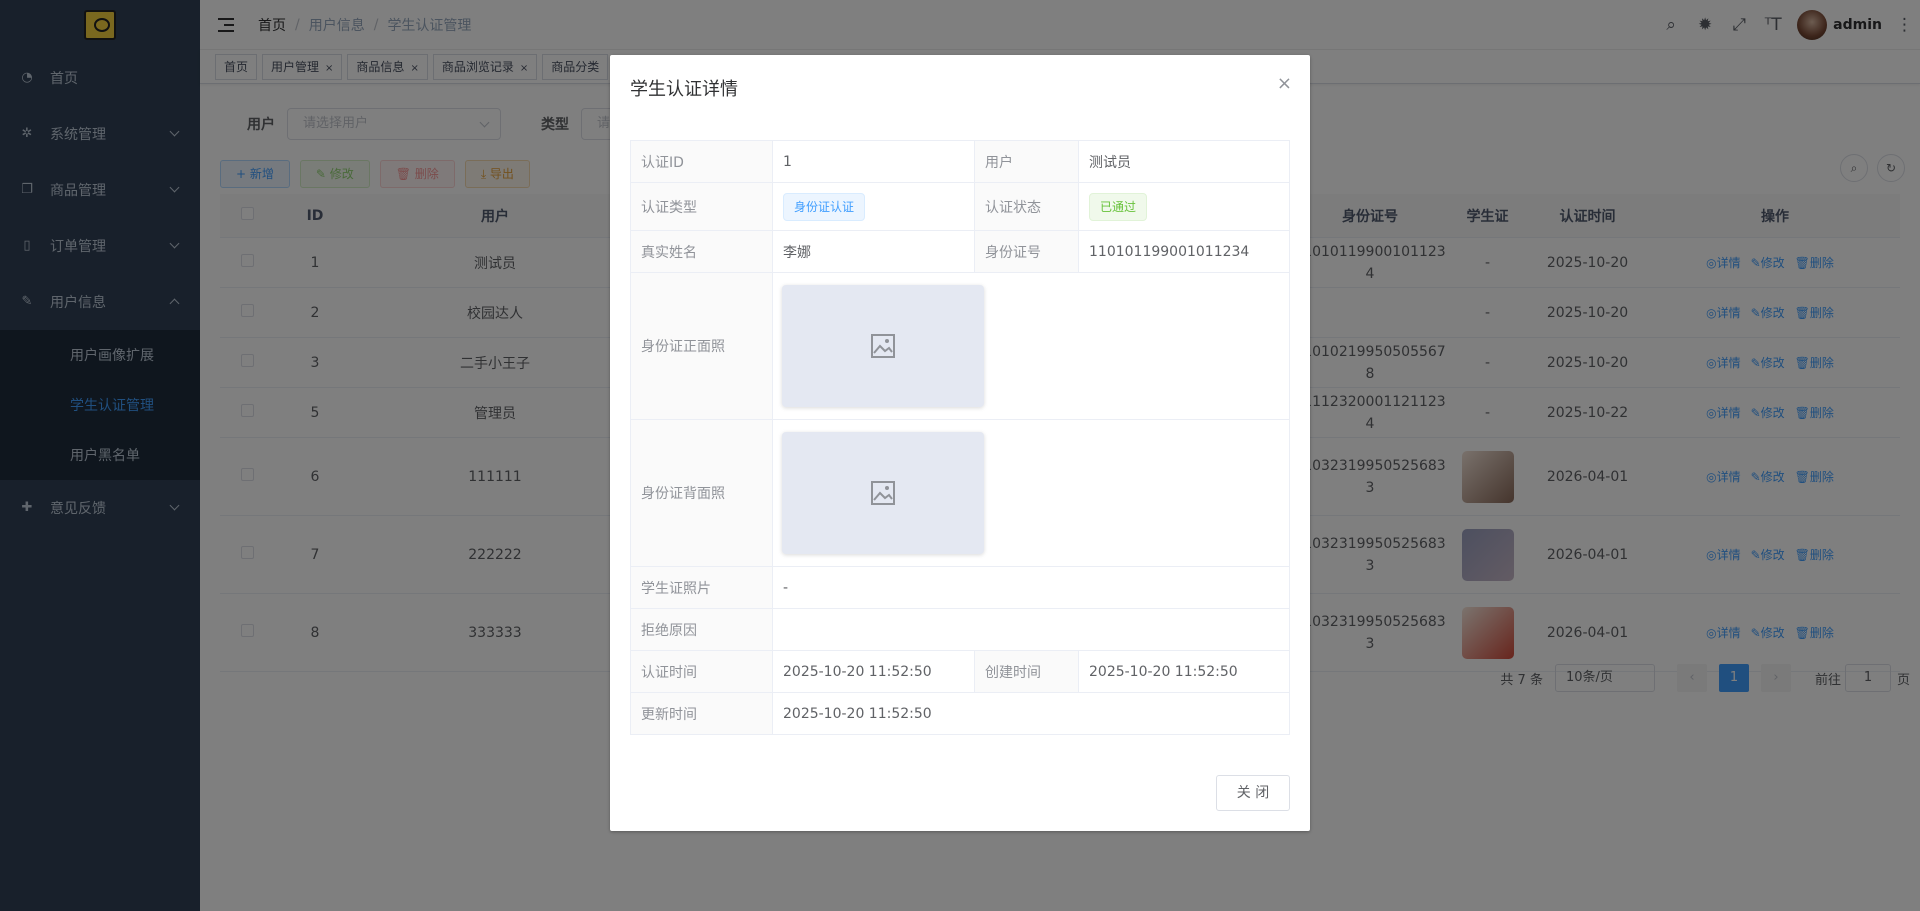 The image size is (1920, 911). What do you see at coordinates (701, 629) in the screenshot?
I see `field-label: 拒绝原因` at bounding box center [701, 629].